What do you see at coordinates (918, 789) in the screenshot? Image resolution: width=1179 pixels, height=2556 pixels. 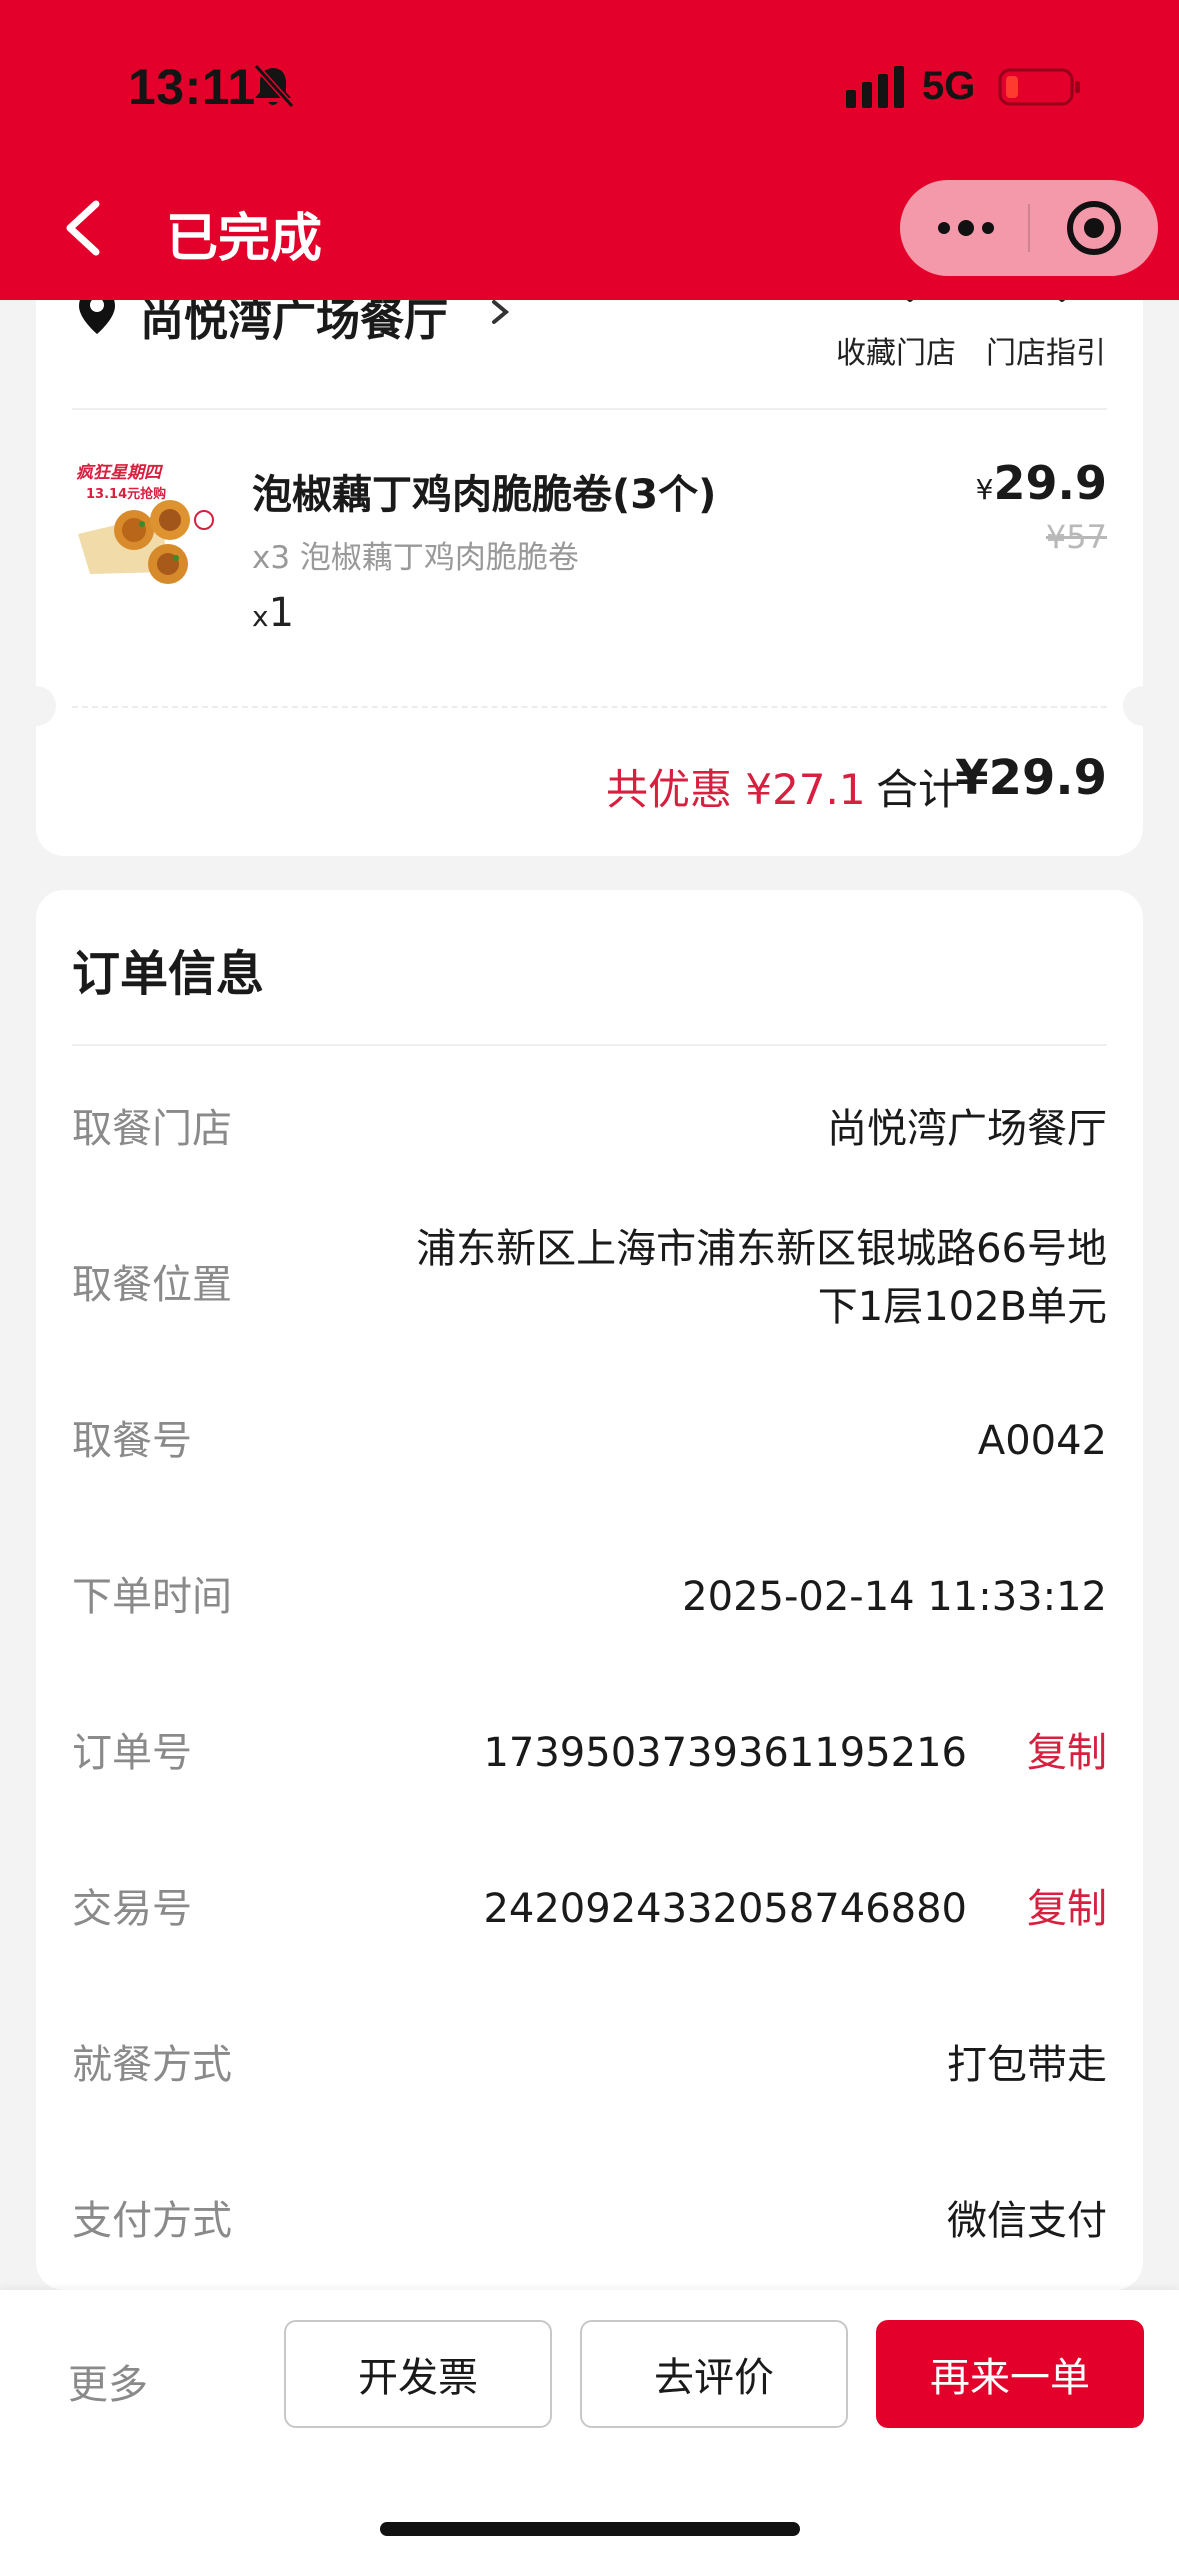 I see `total-label: 合计` at bounding box center [918, 789].